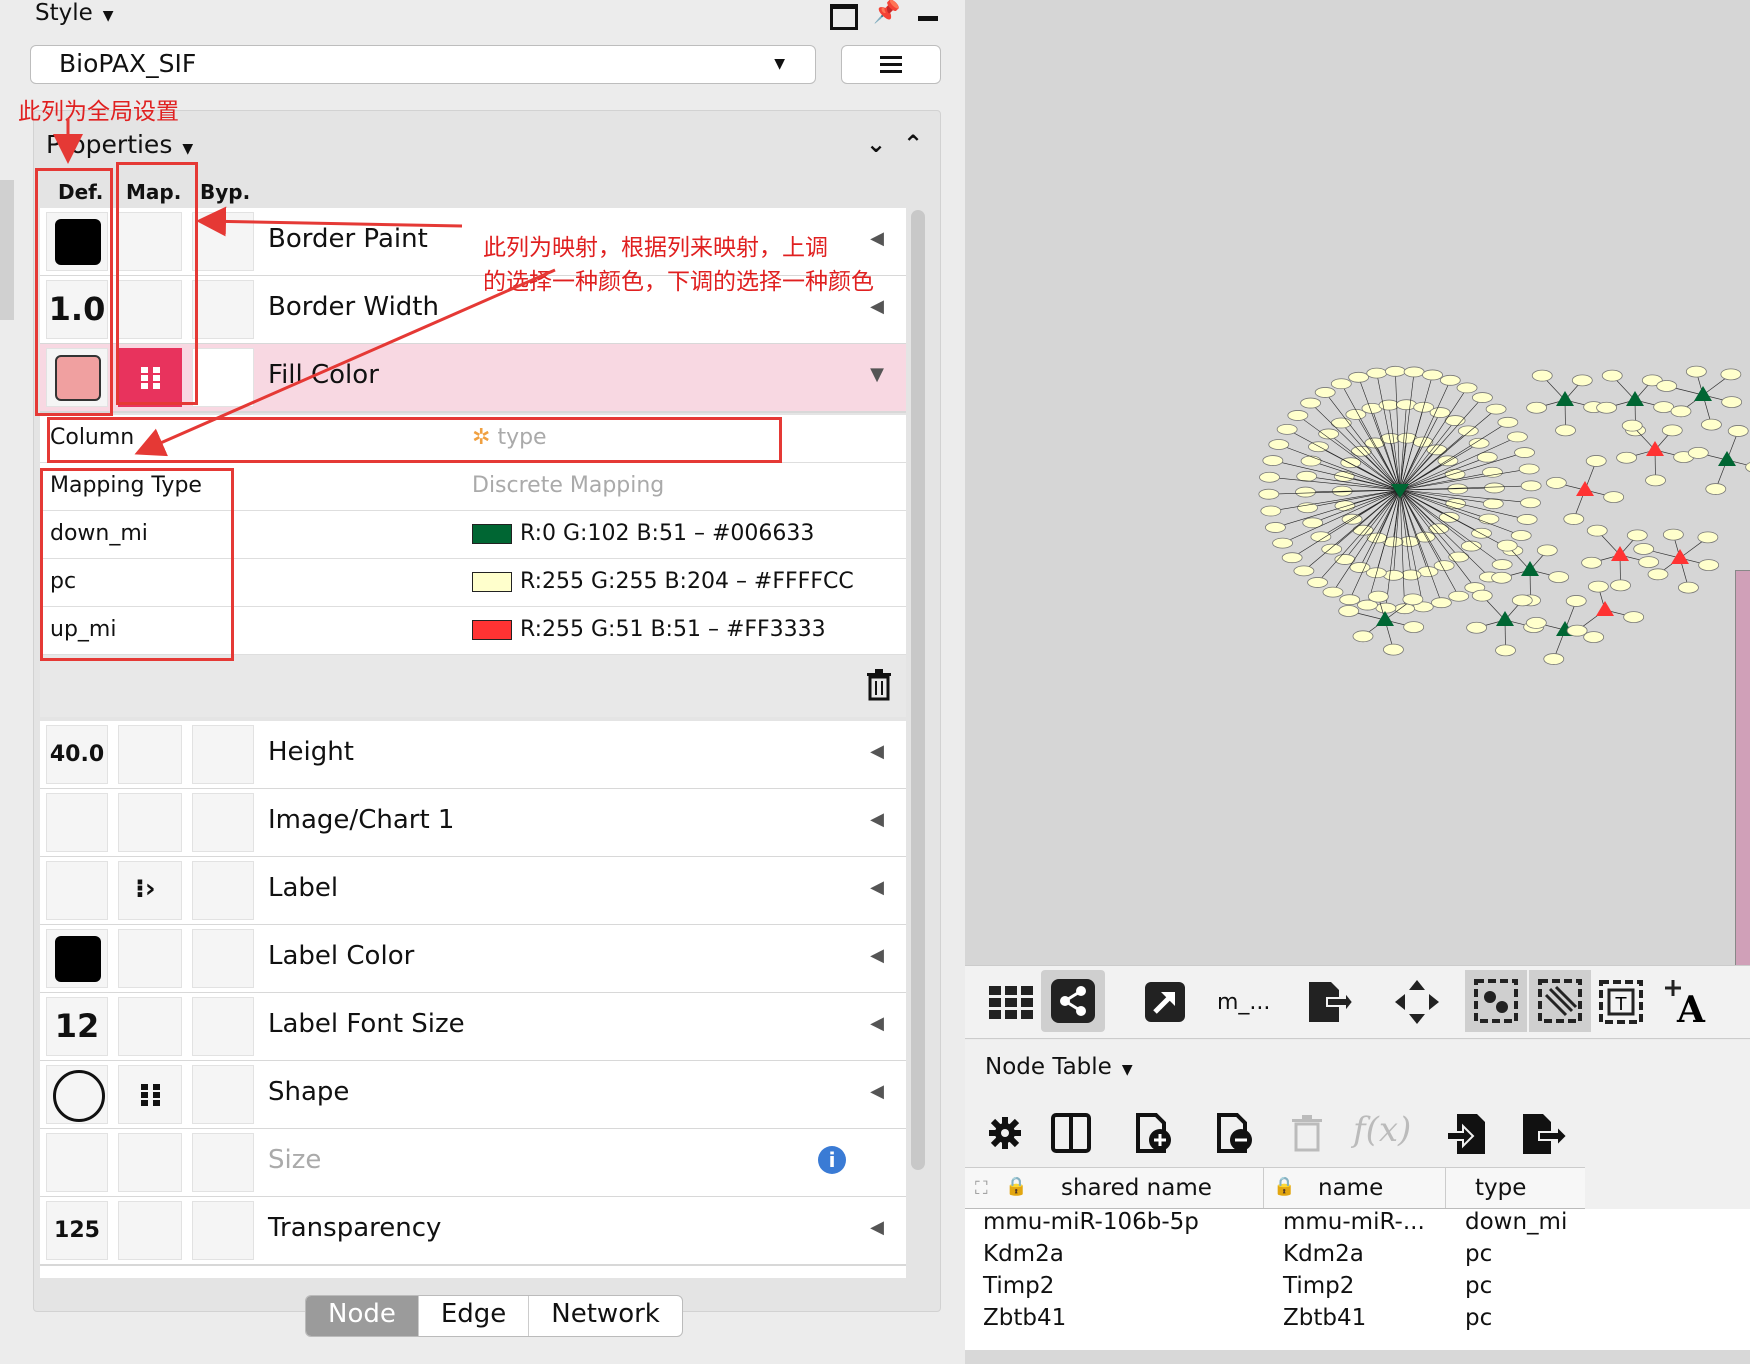 This screenshot has height=1364, width=1750. Describe the element at coordinates (77, 1026) in the screenshot. I see `default-value-cell: 12` at that location.